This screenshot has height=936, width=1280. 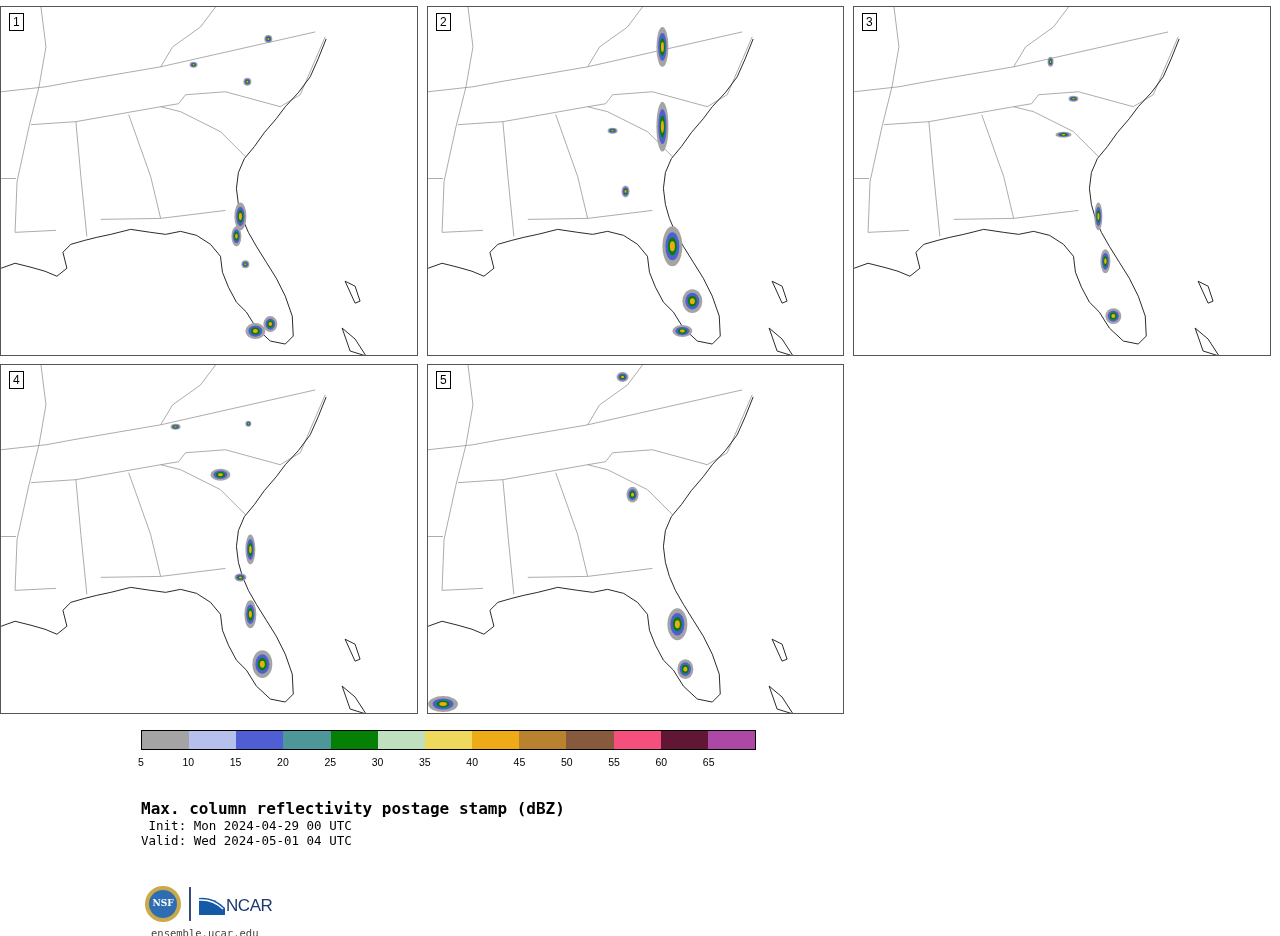 I want to click on panel-number: 2, so click(x=443, y=22).